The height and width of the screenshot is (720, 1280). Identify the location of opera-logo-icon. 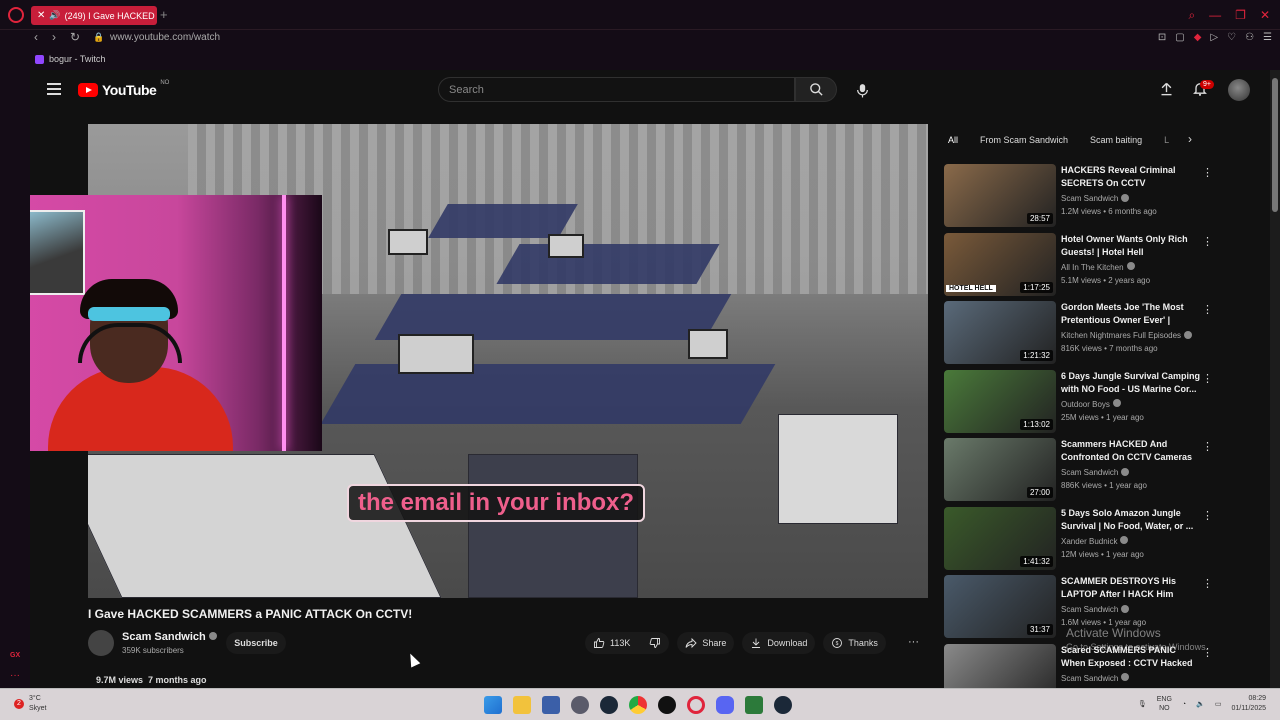
(16, 15).